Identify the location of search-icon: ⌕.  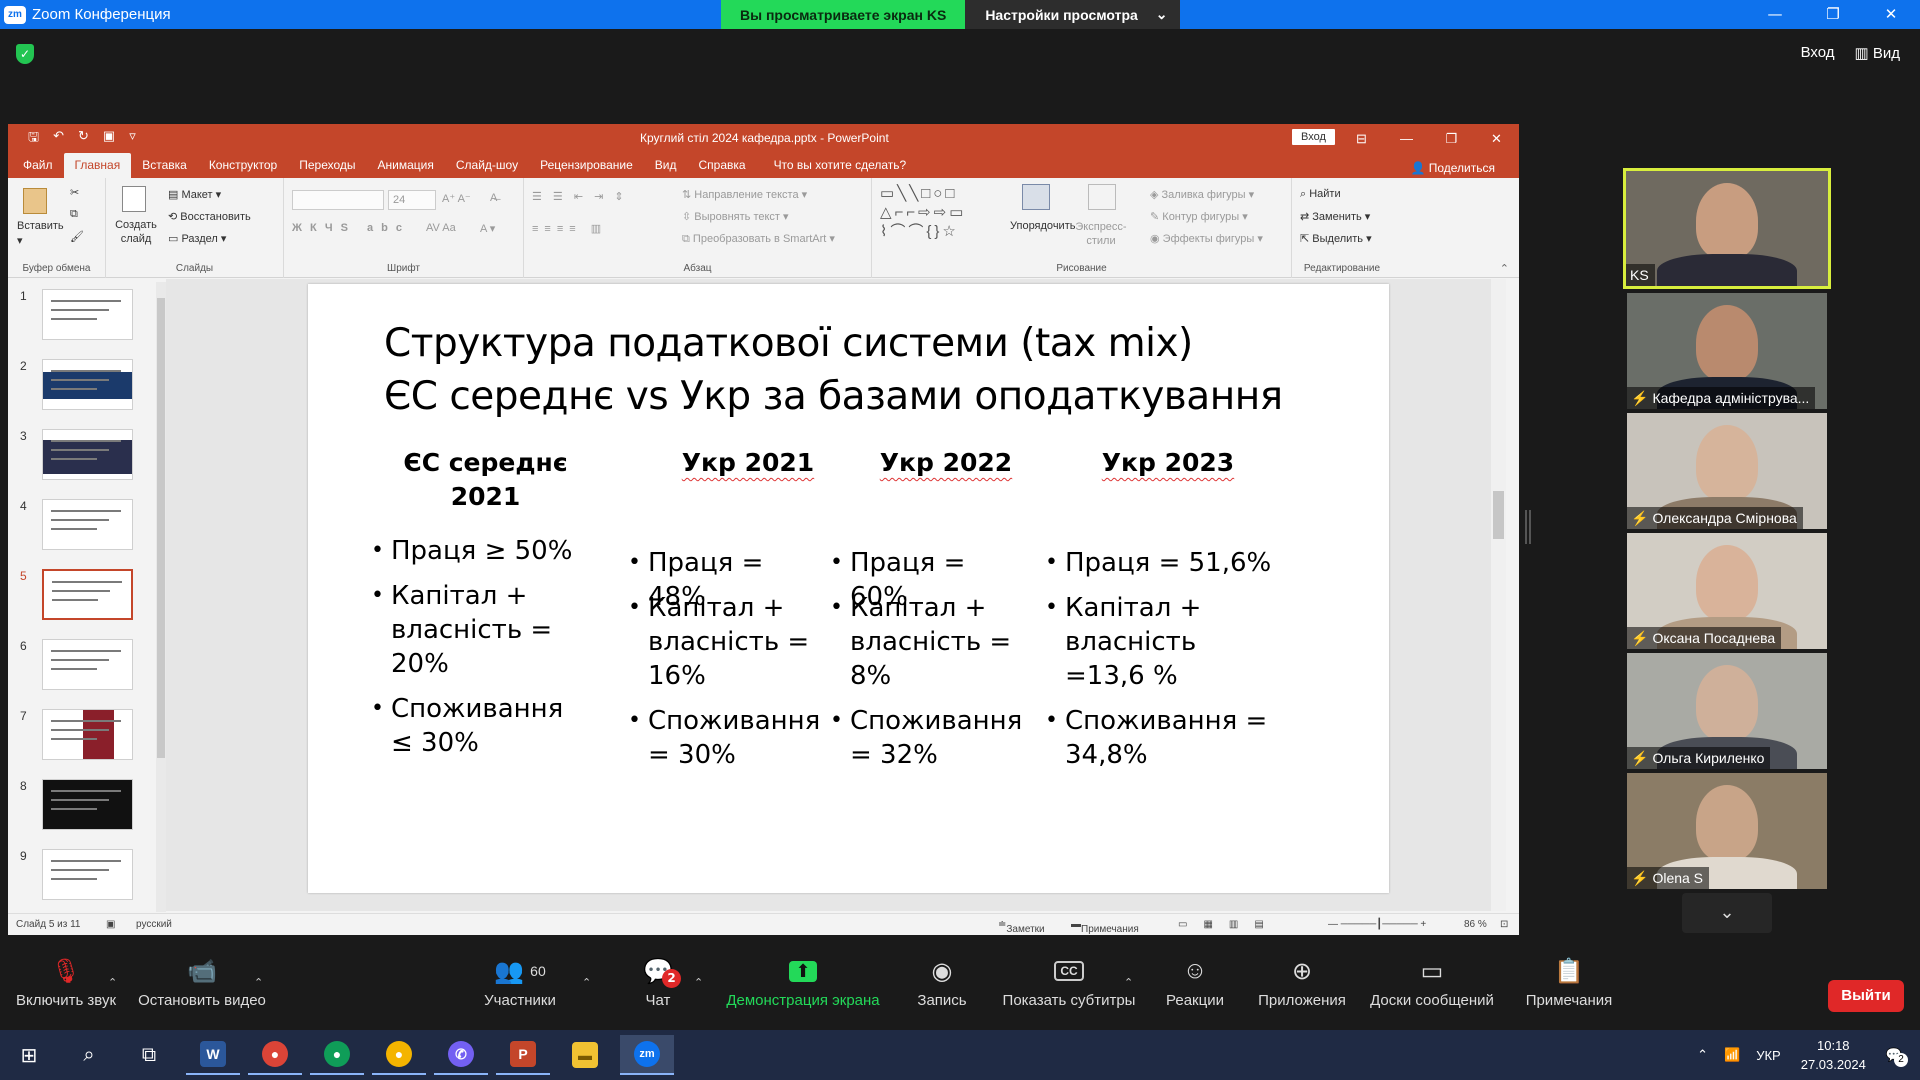
(89, 1055).